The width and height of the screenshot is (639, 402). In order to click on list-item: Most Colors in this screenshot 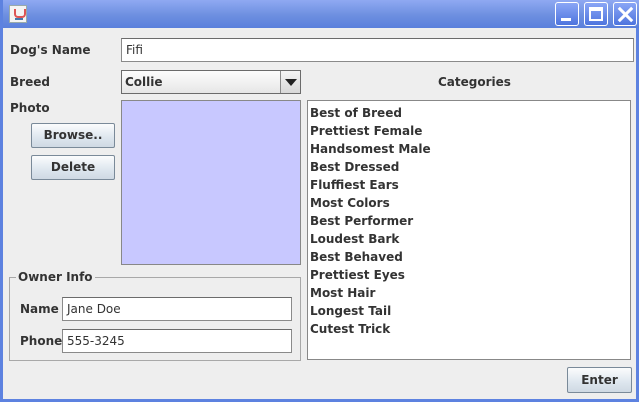, I will do `click(469, 203)`.